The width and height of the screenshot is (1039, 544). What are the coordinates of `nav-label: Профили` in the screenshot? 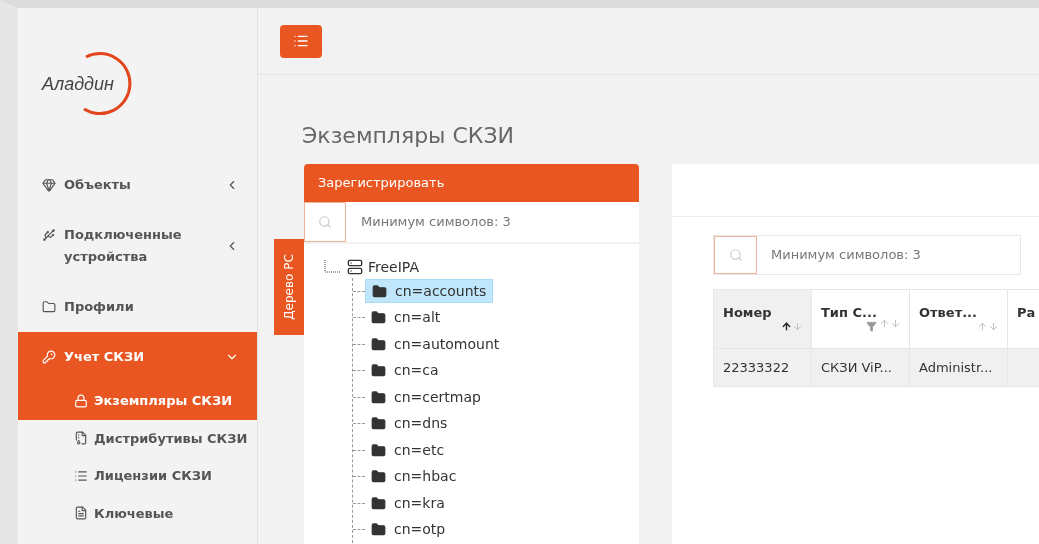 It's located at (99, 307).